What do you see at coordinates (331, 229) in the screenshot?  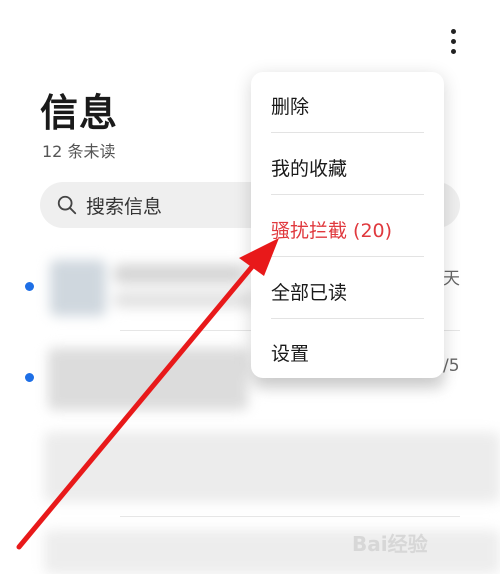 I see `menu-item-spam-block: 骚扰拦截 (20)` at bounding box center [331, 229].